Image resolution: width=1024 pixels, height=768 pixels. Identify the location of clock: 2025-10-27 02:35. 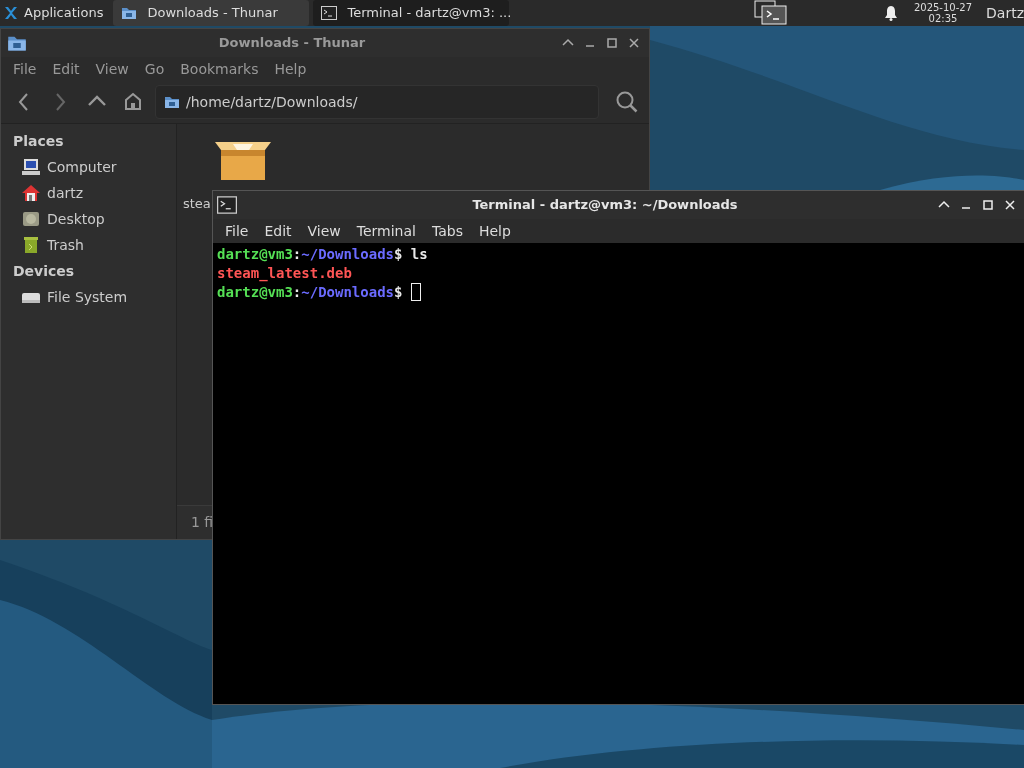
(943, 13).